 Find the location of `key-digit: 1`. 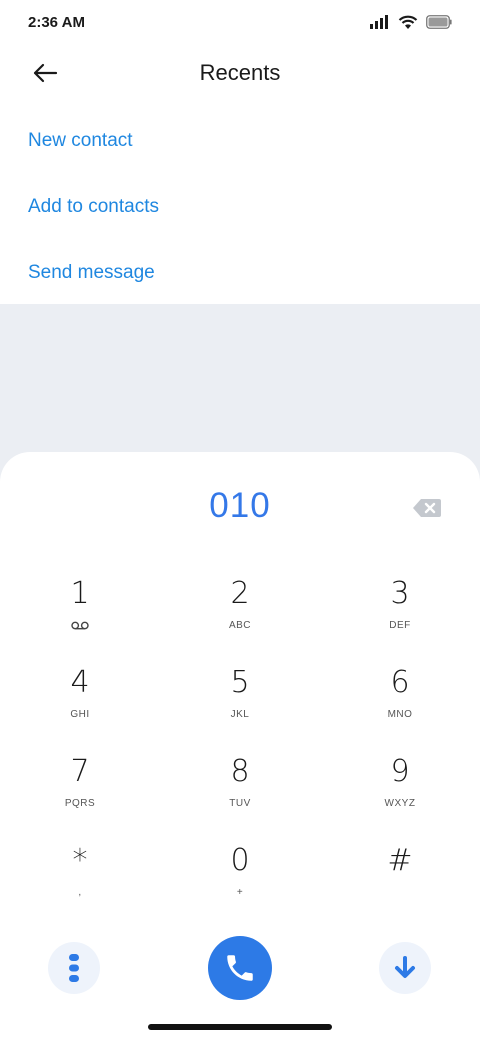

key-digit: 1 is located at coordinates (80, 593).